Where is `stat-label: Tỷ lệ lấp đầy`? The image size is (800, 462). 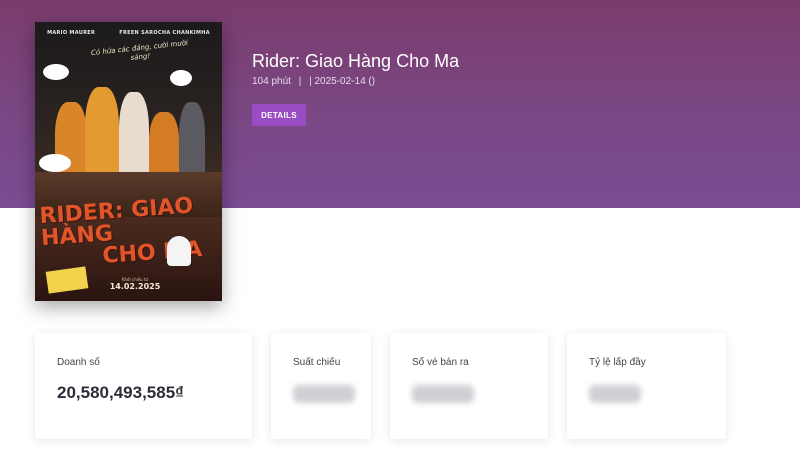 stat-label: Tỷ lệ lấp đầy is located at coordinates (617, 362).